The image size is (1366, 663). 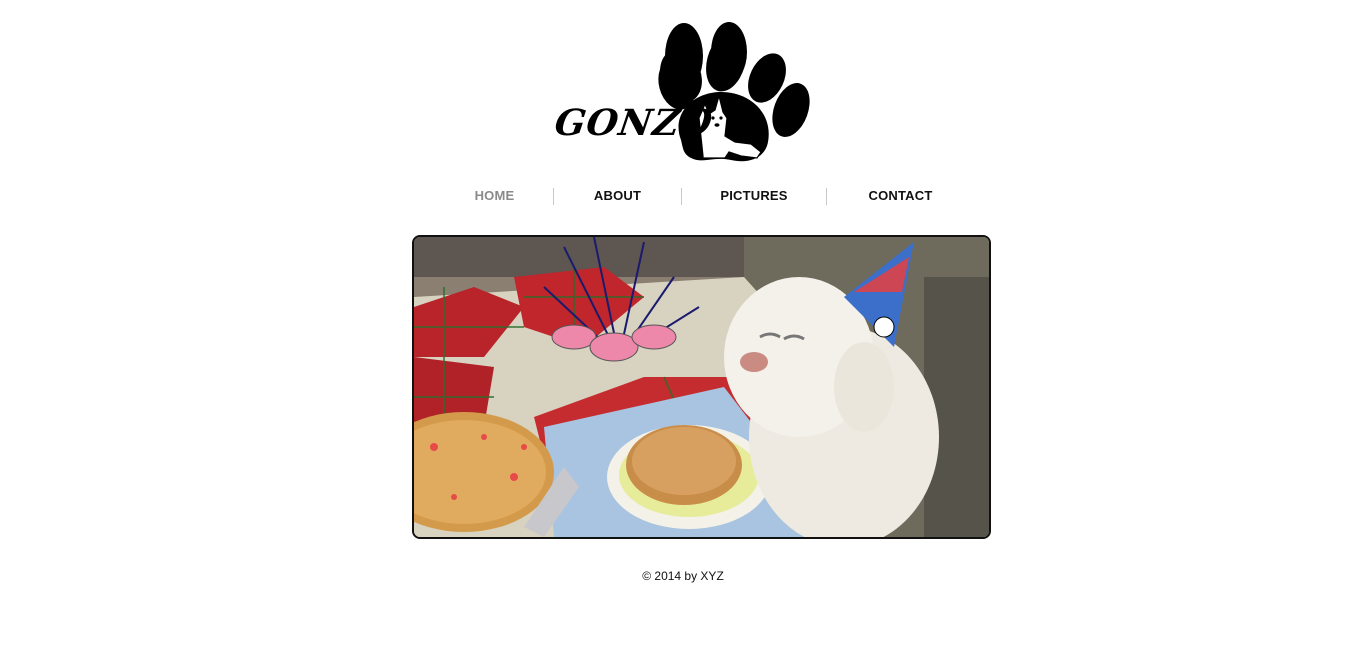 What do you see at coordinates (617, 196) in the screenshot?
I see `nav-item-about: ABOUT` at bounding box center [617, 196].